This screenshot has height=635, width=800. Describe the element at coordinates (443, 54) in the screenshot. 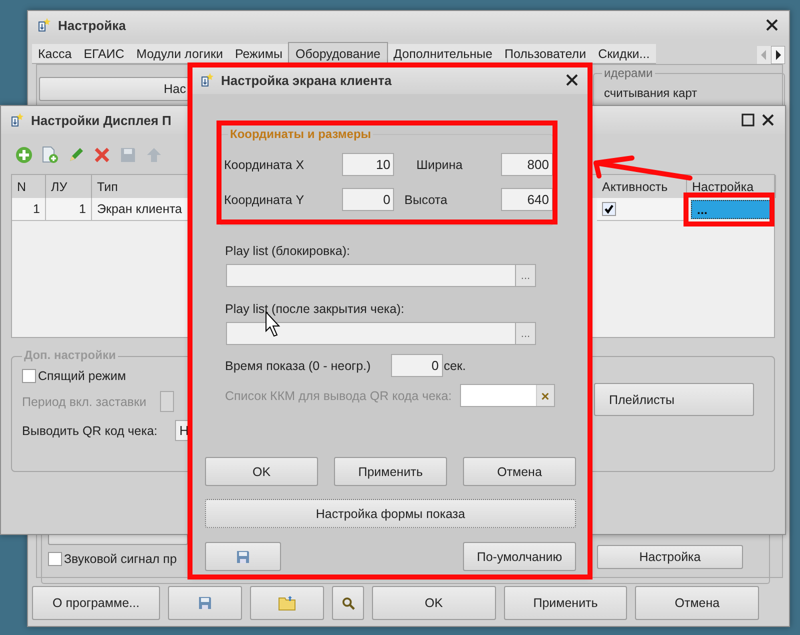

I see `tab: Дополнительные` at that location.